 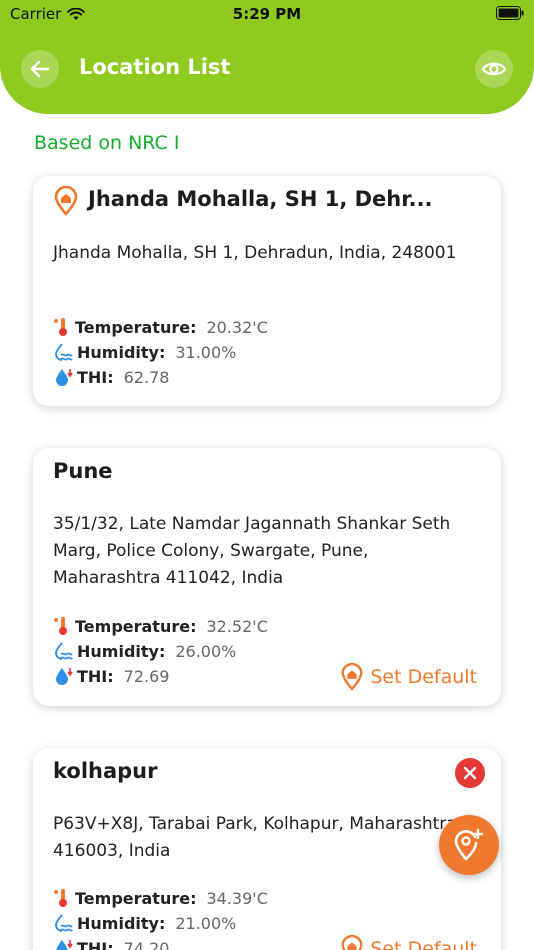 I want to click on close-icon, so click(x=470, y=773).